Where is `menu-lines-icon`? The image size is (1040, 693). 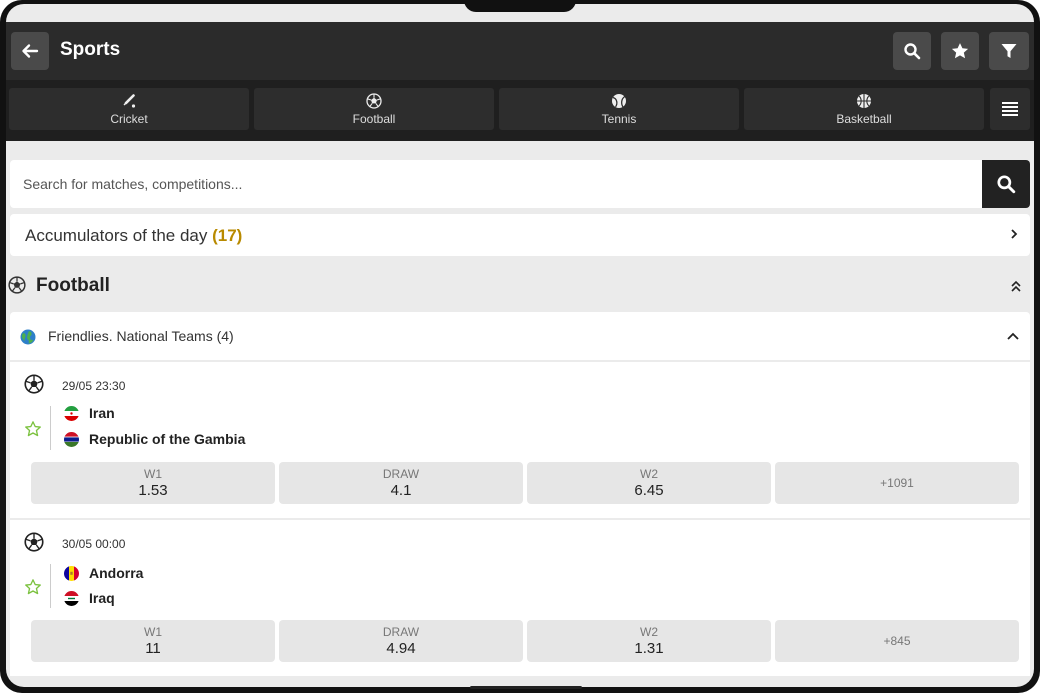 menu-lines-icon is located at coordinates (1010, 109).